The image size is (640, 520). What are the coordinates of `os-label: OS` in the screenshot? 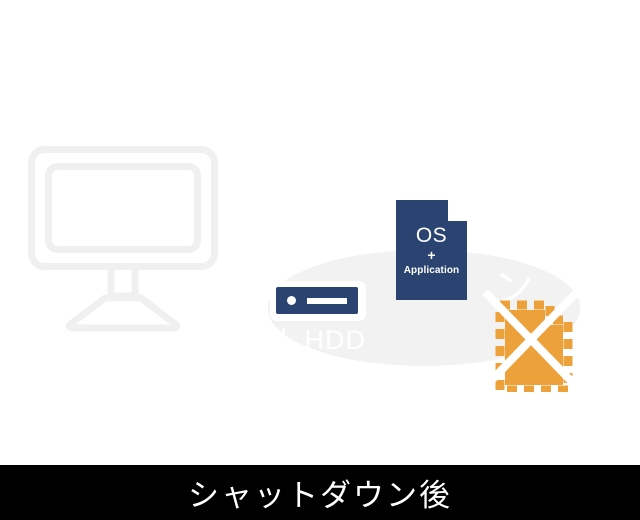 It's located at (431, 235).